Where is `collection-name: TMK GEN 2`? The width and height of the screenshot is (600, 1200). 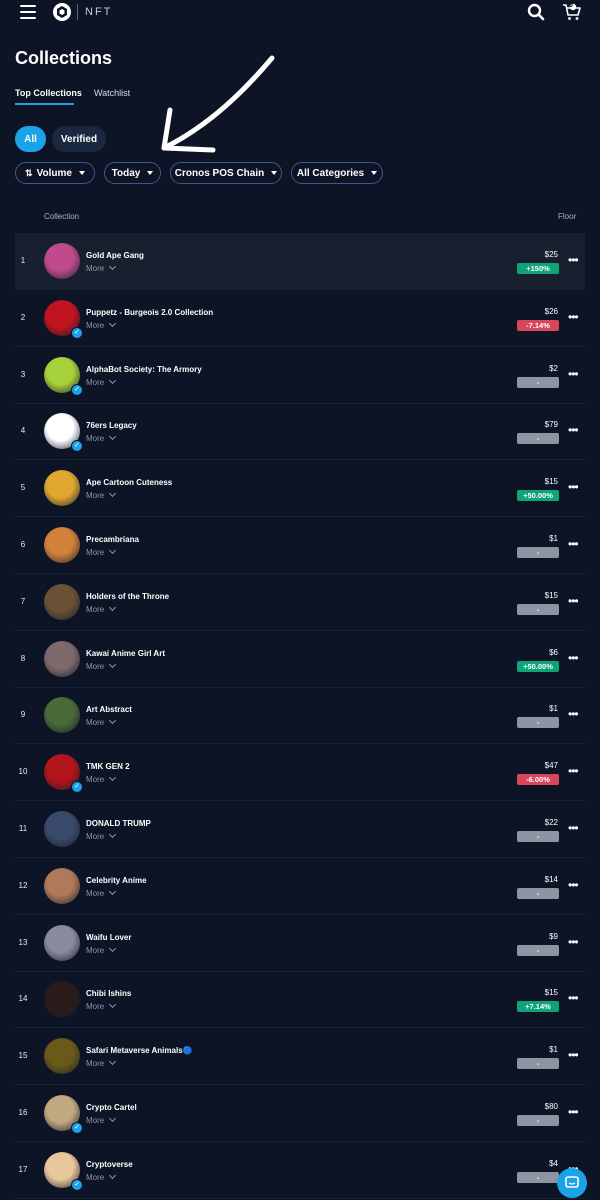 collection-name: TMK GEN 2 is located at coordinates (108, 766).